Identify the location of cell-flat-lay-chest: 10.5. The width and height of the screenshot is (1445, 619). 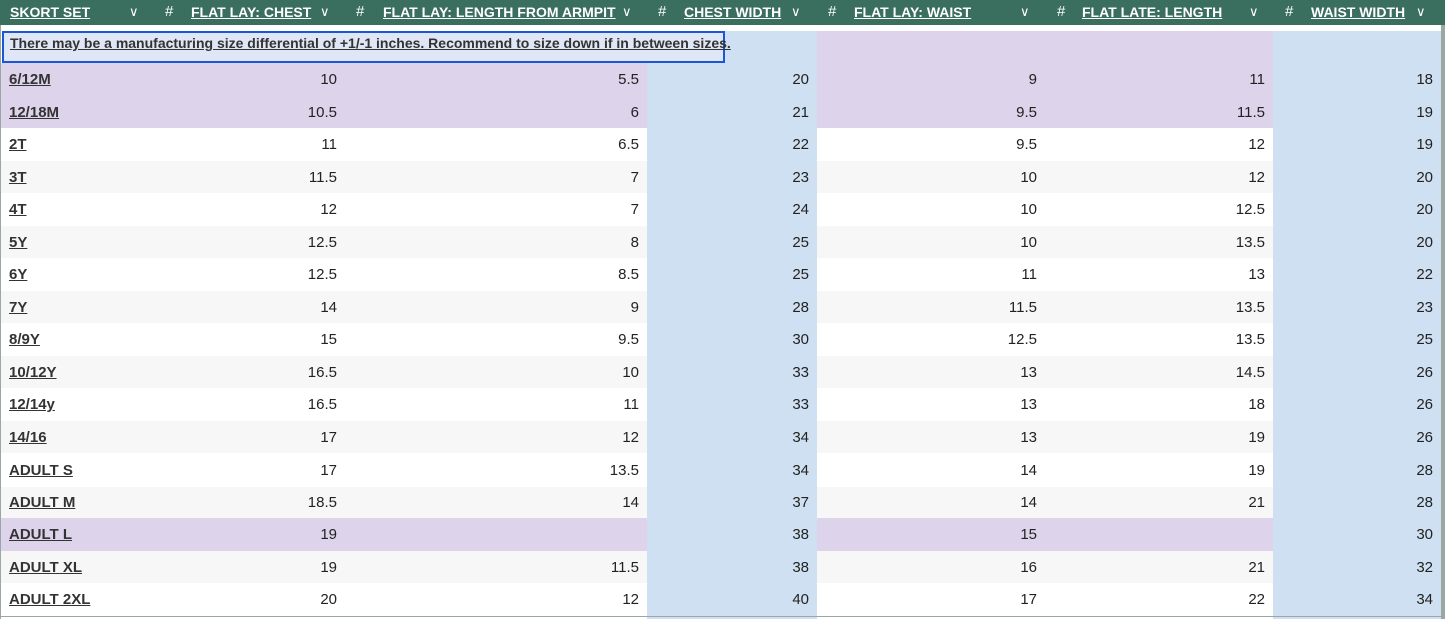
(245, 112).